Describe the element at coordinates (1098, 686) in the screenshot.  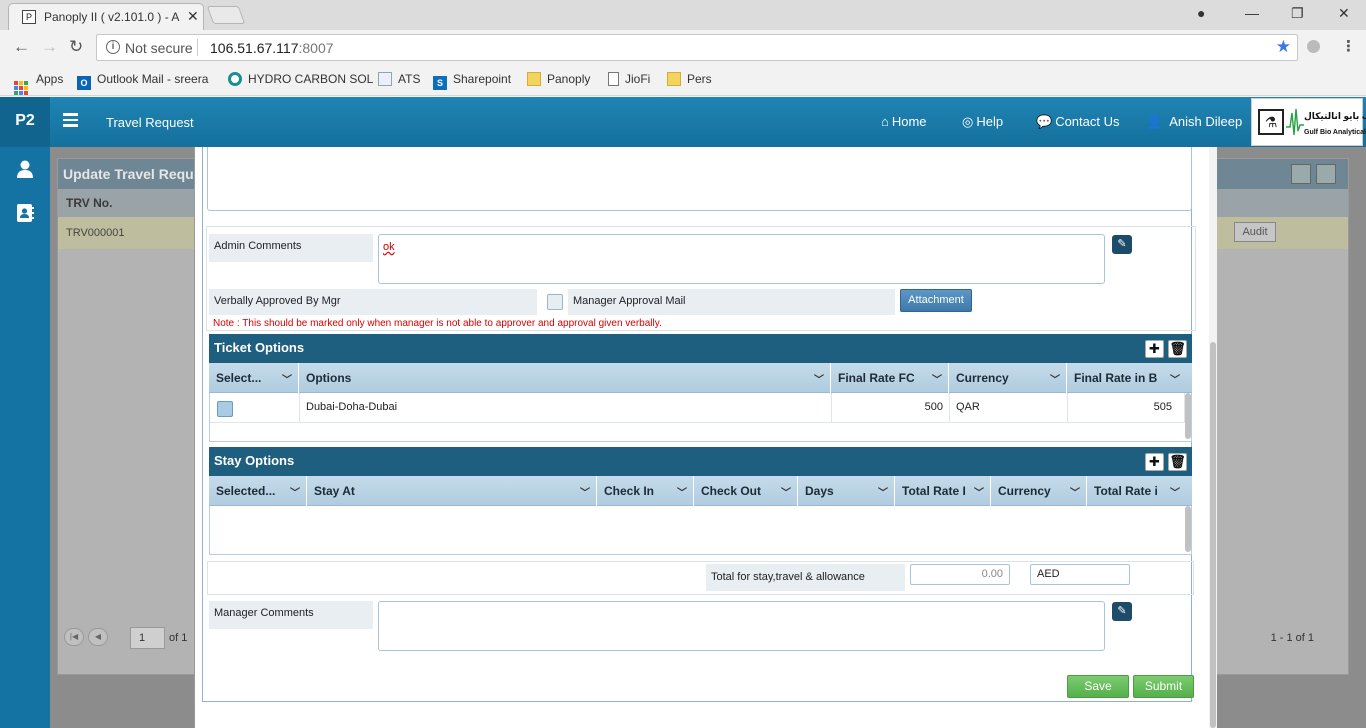
I see `save-button: Save` at that location.